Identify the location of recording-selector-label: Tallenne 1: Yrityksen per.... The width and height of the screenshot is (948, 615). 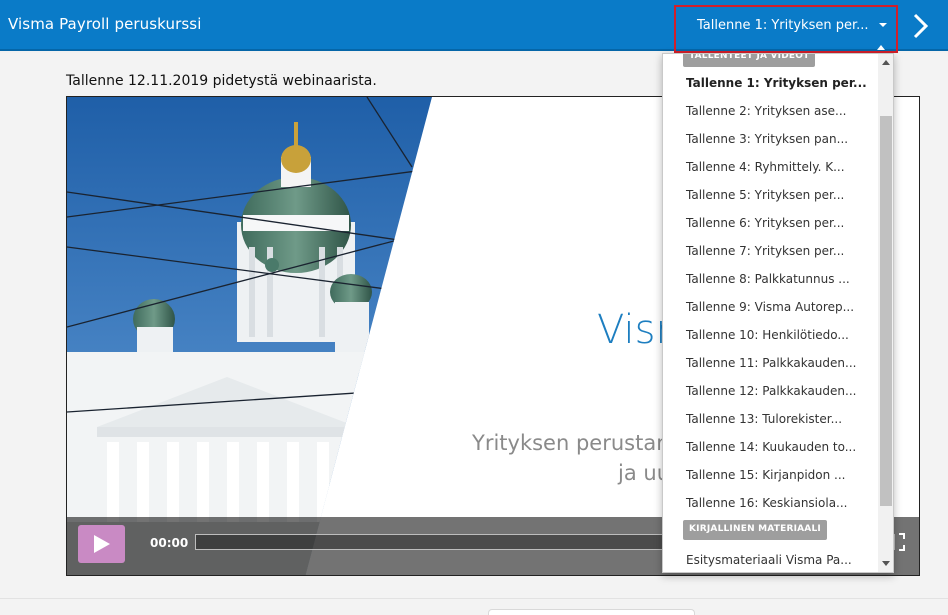
(783, 25).